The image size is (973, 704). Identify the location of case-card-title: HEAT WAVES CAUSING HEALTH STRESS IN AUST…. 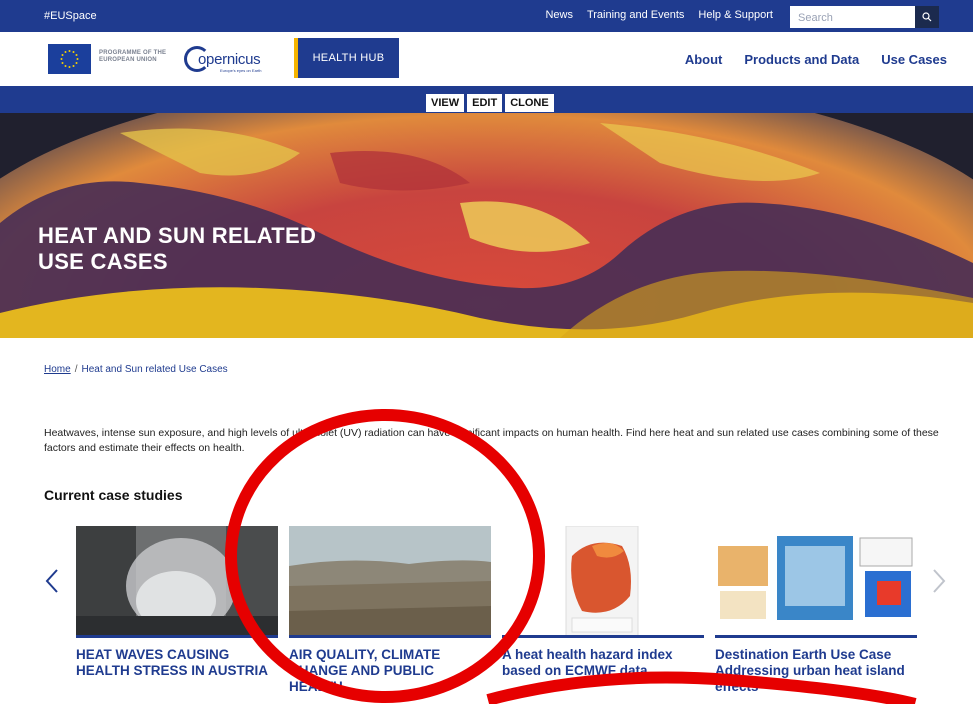
(177, 663).